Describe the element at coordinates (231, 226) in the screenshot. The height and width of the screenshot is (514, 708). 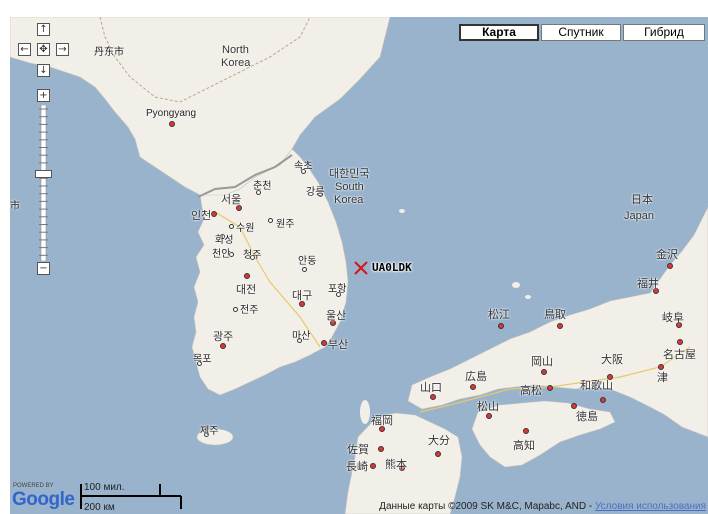
I see `town-suwon` at that location.